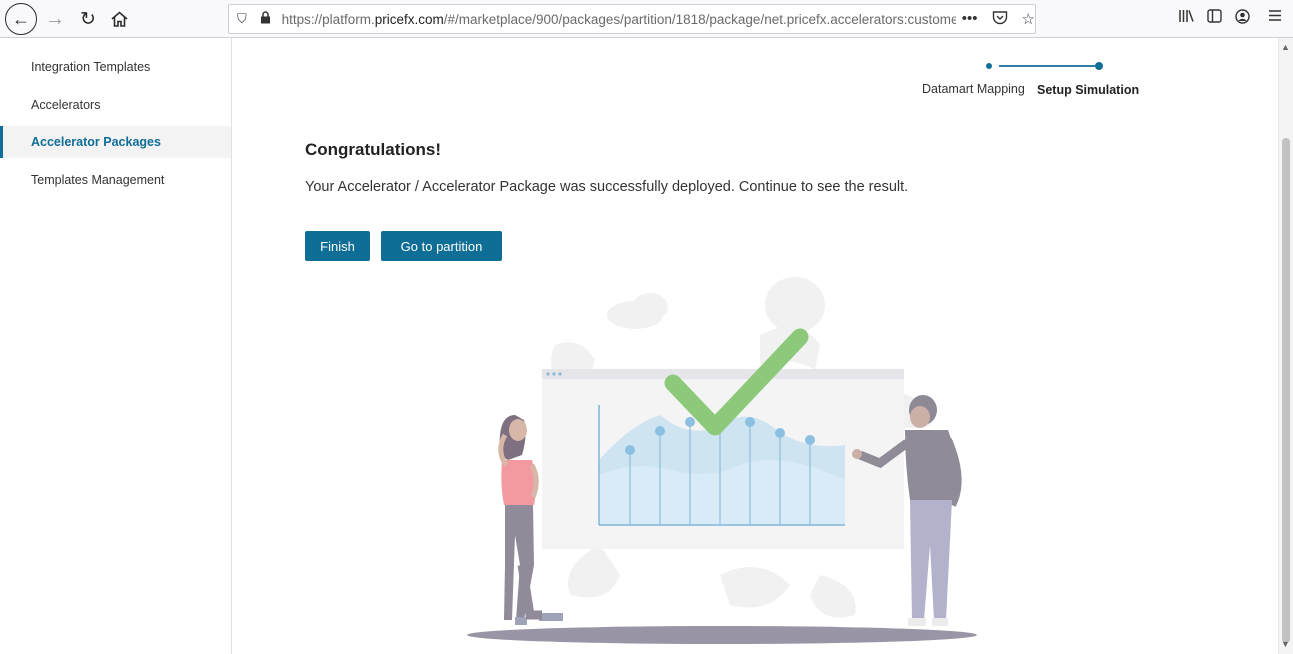 The image size is (1293, 654). I want to click on sidebar-item-label: Integration Templates, so click(91, 67).